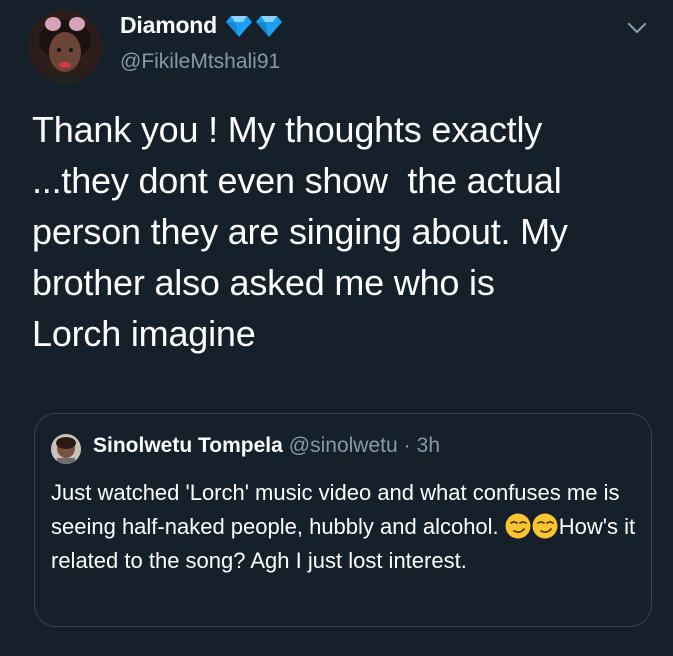 The width and height of the screenshot is (673, 656). I want to click on tweet-text-line: Thank you ! My thoughts exactly, so click(287, 129).